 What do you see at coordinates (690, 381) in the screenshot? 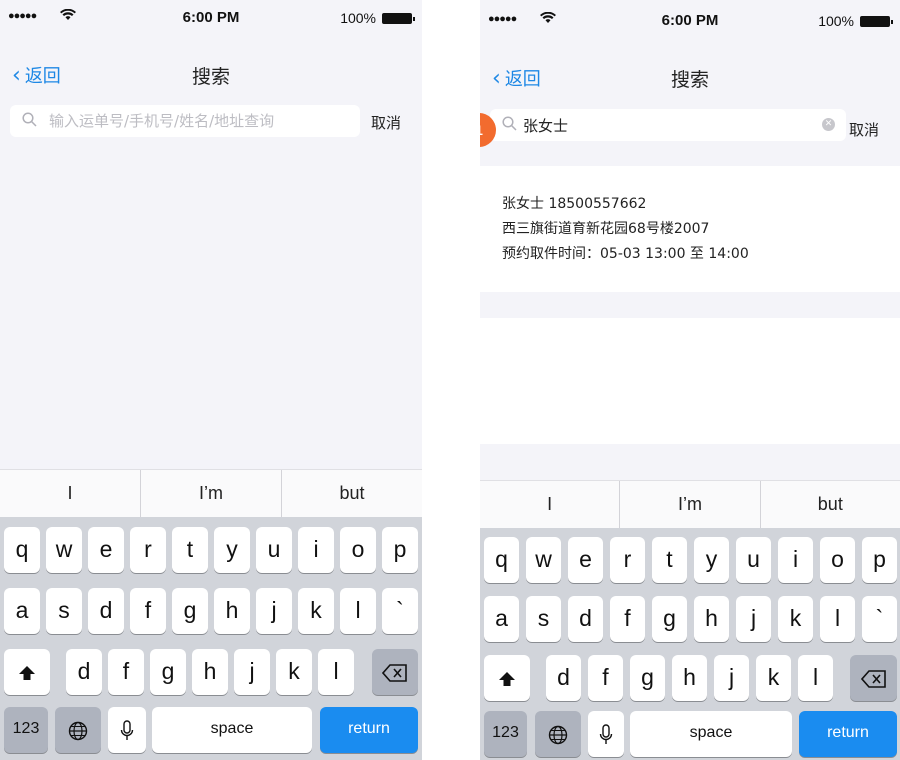
I see `empty-area` at bounding box center [690, 381].